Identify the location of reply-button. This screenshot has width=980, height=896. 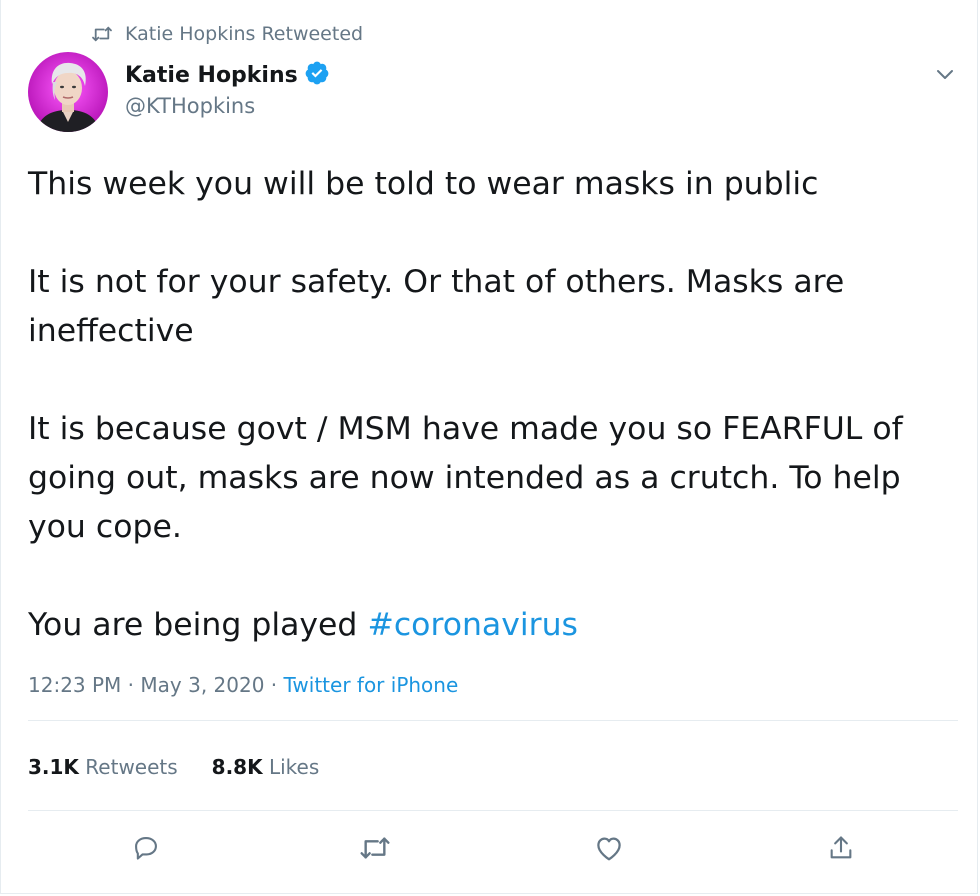
(146, 850).